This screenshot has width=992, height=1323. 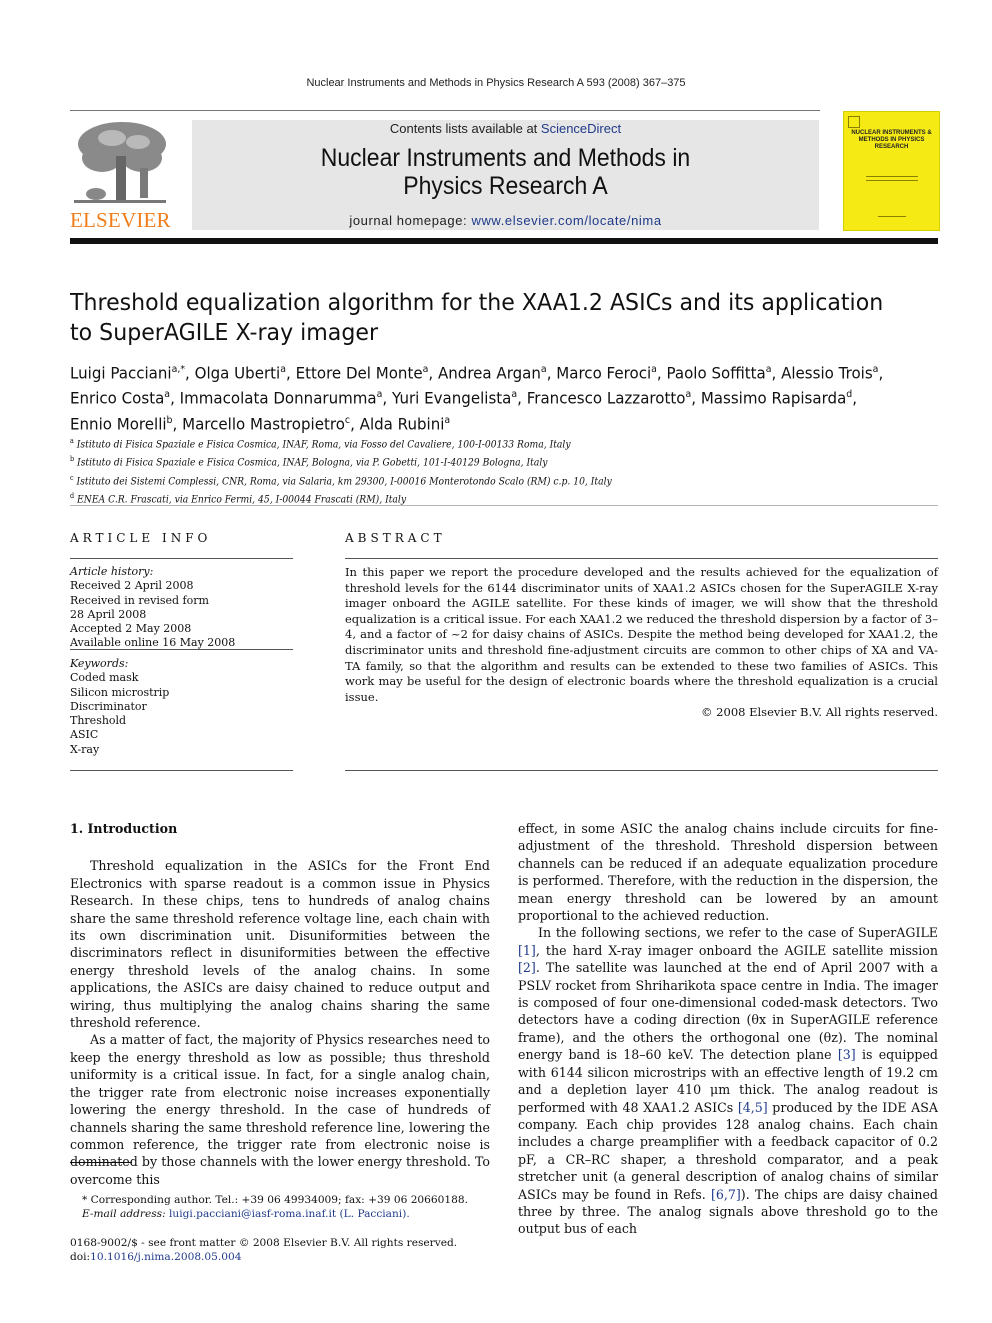 I want to click on affiliation-key: b, so click(x=72, y=459).